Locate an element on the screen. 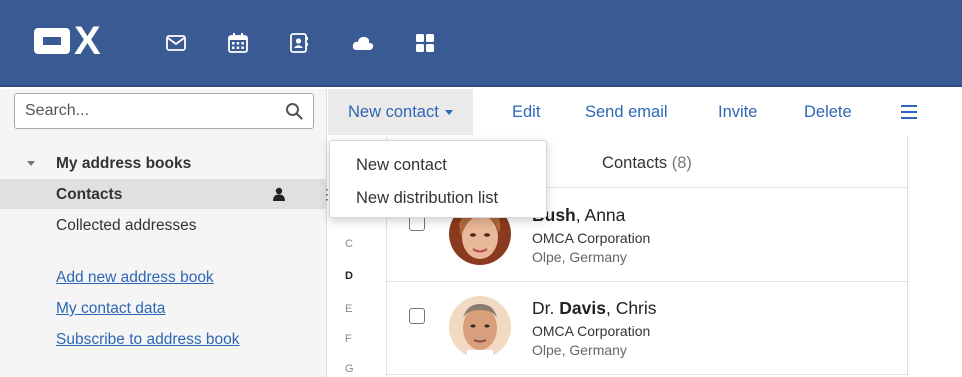 This screenshot has width=962, height=377. logo-x-glyph: X is located at coordinates (87, 41).